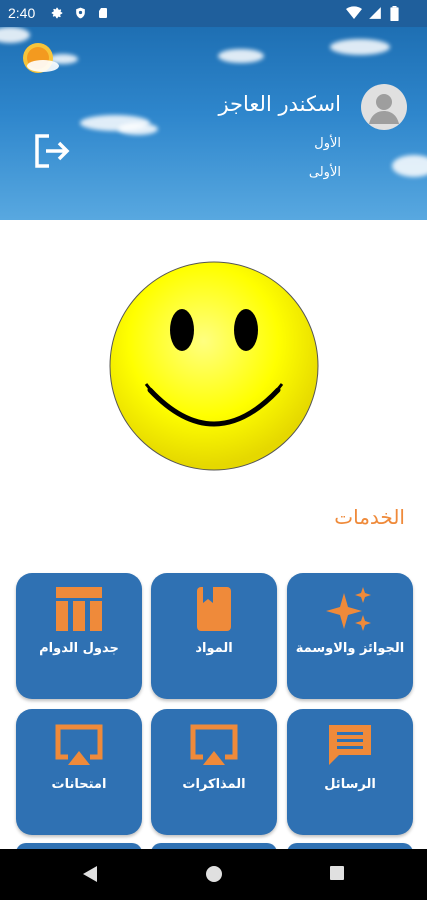 The width and height of the screenshot is (427, 900). What do you see at coordinates (214, 636) in the screenshot?
I see `tile-subjects: المواد` at bounding box center [214, 636].